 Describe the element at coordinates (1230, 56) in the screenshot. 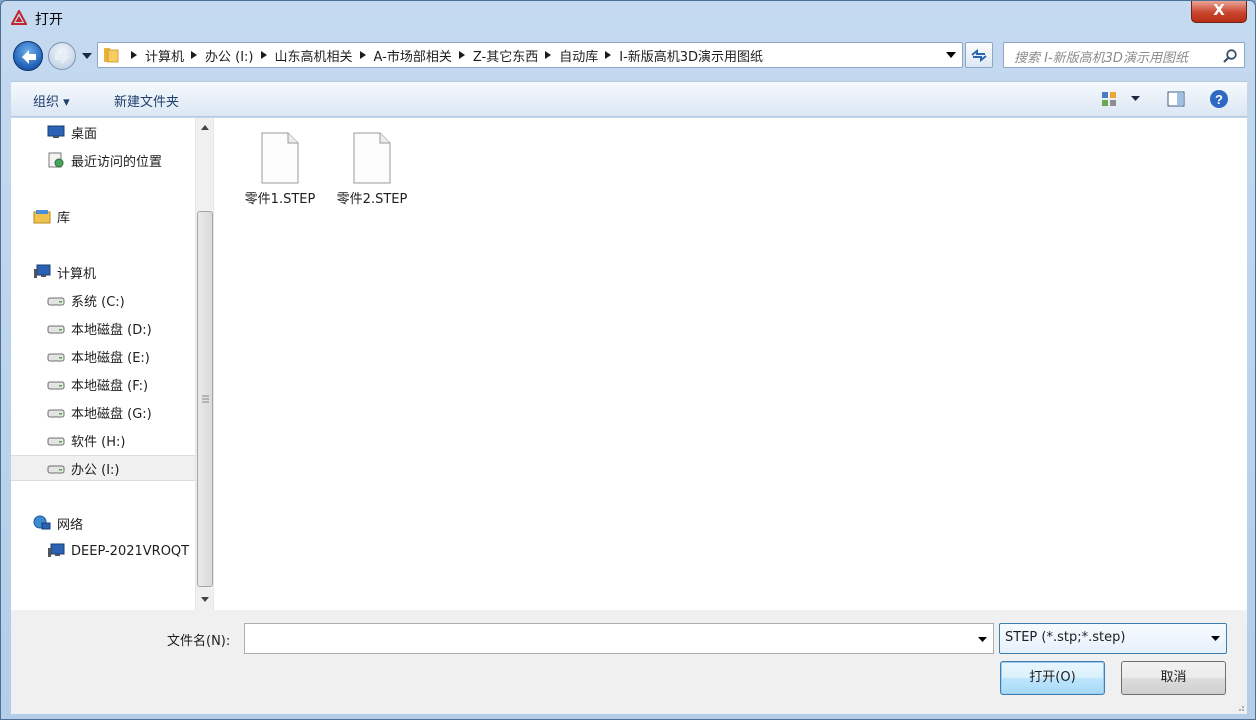

I see `search-icon` at that location.